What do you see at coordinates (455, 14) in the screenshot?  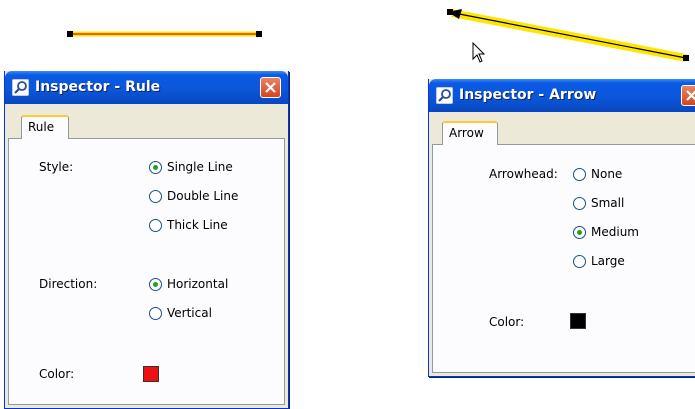 I see `arrowhead-icon` at bounding box center [455, 14].